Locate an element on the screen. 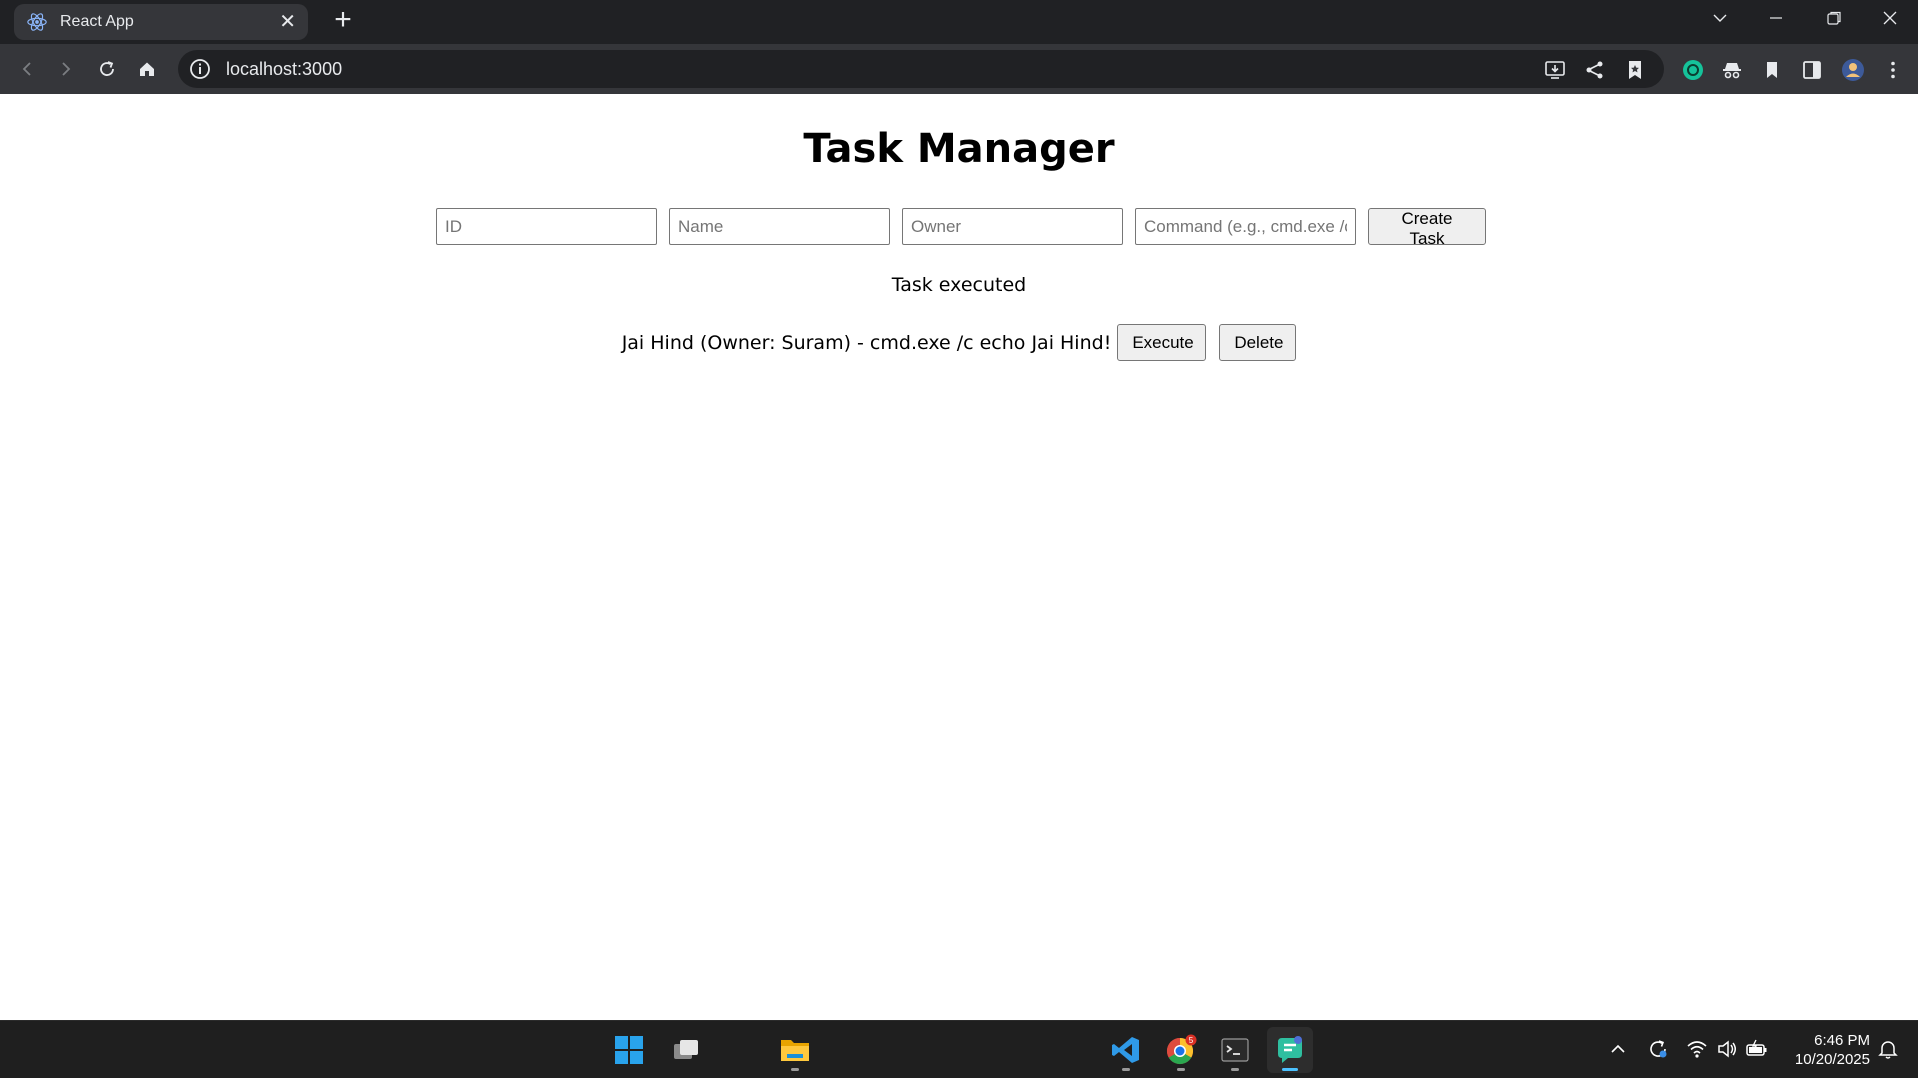 The height and width of the screenshot is (1078, 1918). windows-taskbar: 5 6:46 PM 10/20/2025 is located at coordinates (959, 1049).